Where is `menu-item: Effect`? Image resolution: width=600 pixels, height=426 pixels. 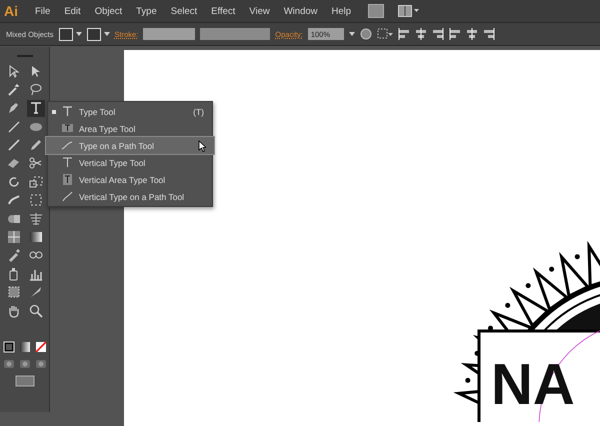 menu-item: Effect is located at coordinates (223, 11).